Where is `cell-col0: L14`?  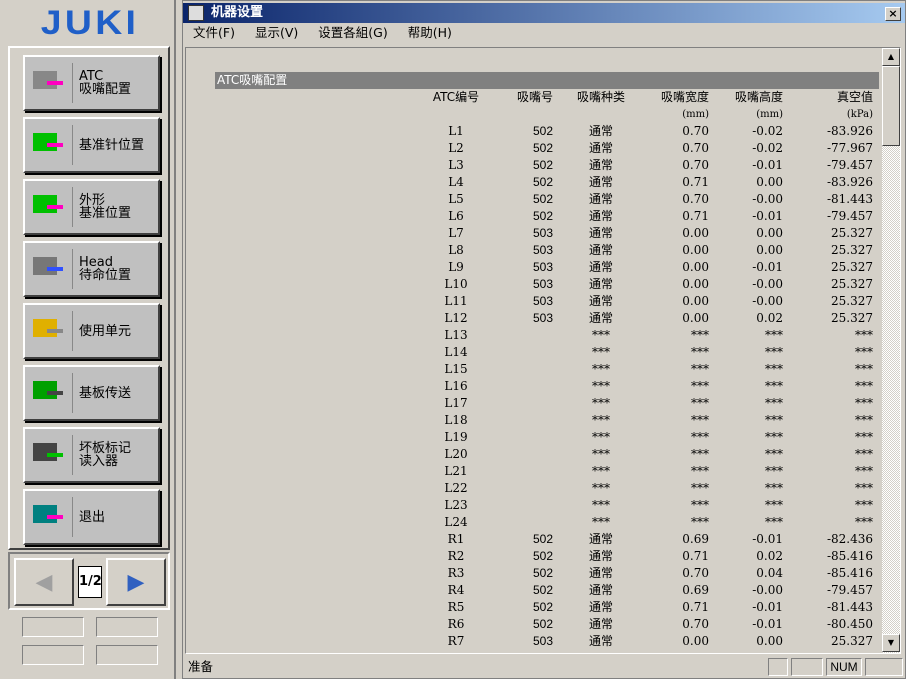
cell-col0: L14 is located at coordinates (456, 352).